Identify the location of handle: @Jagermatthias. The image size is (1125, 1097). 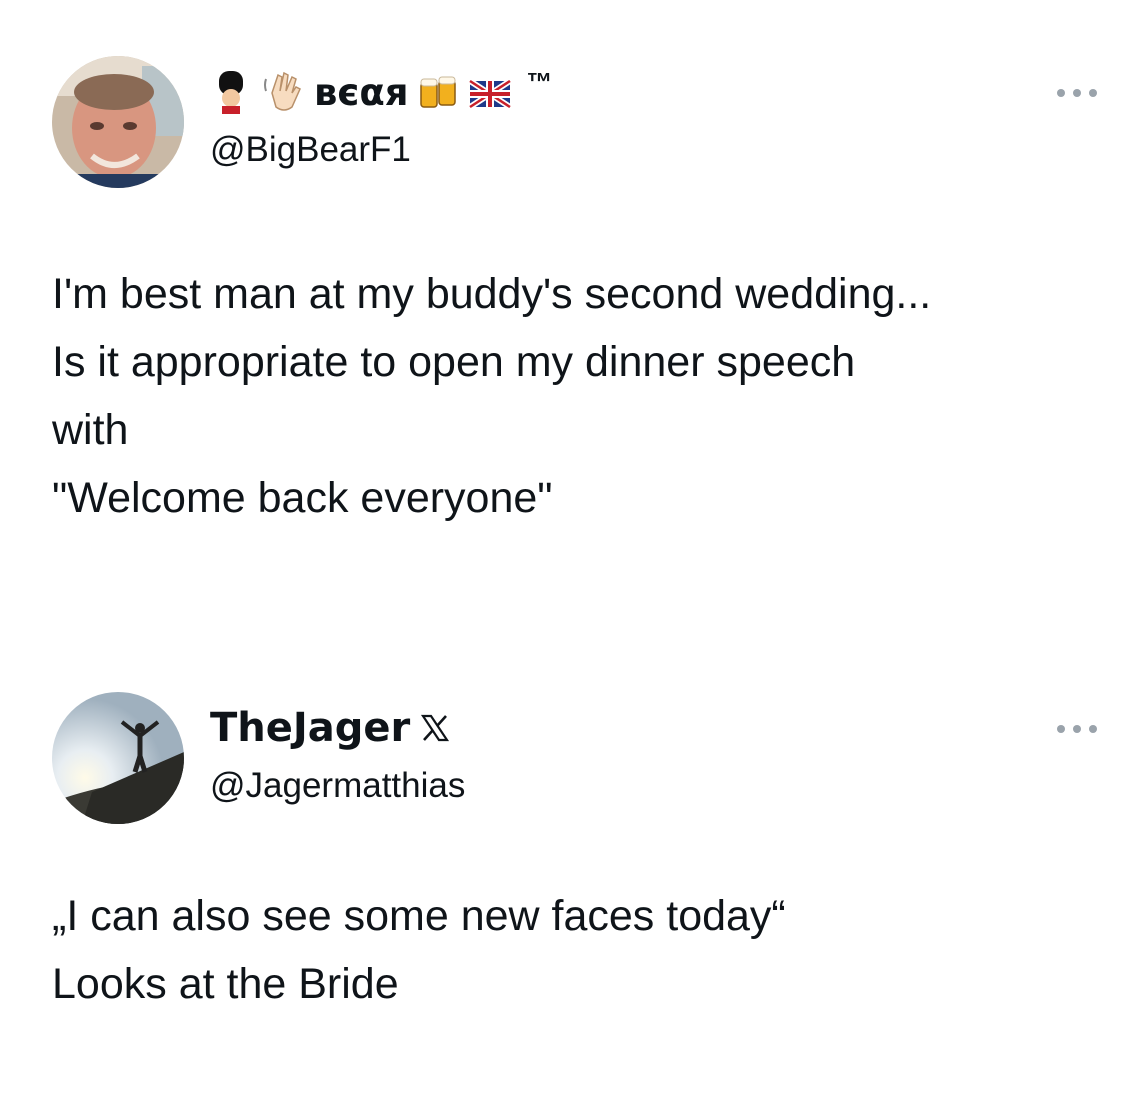
(337, 786).